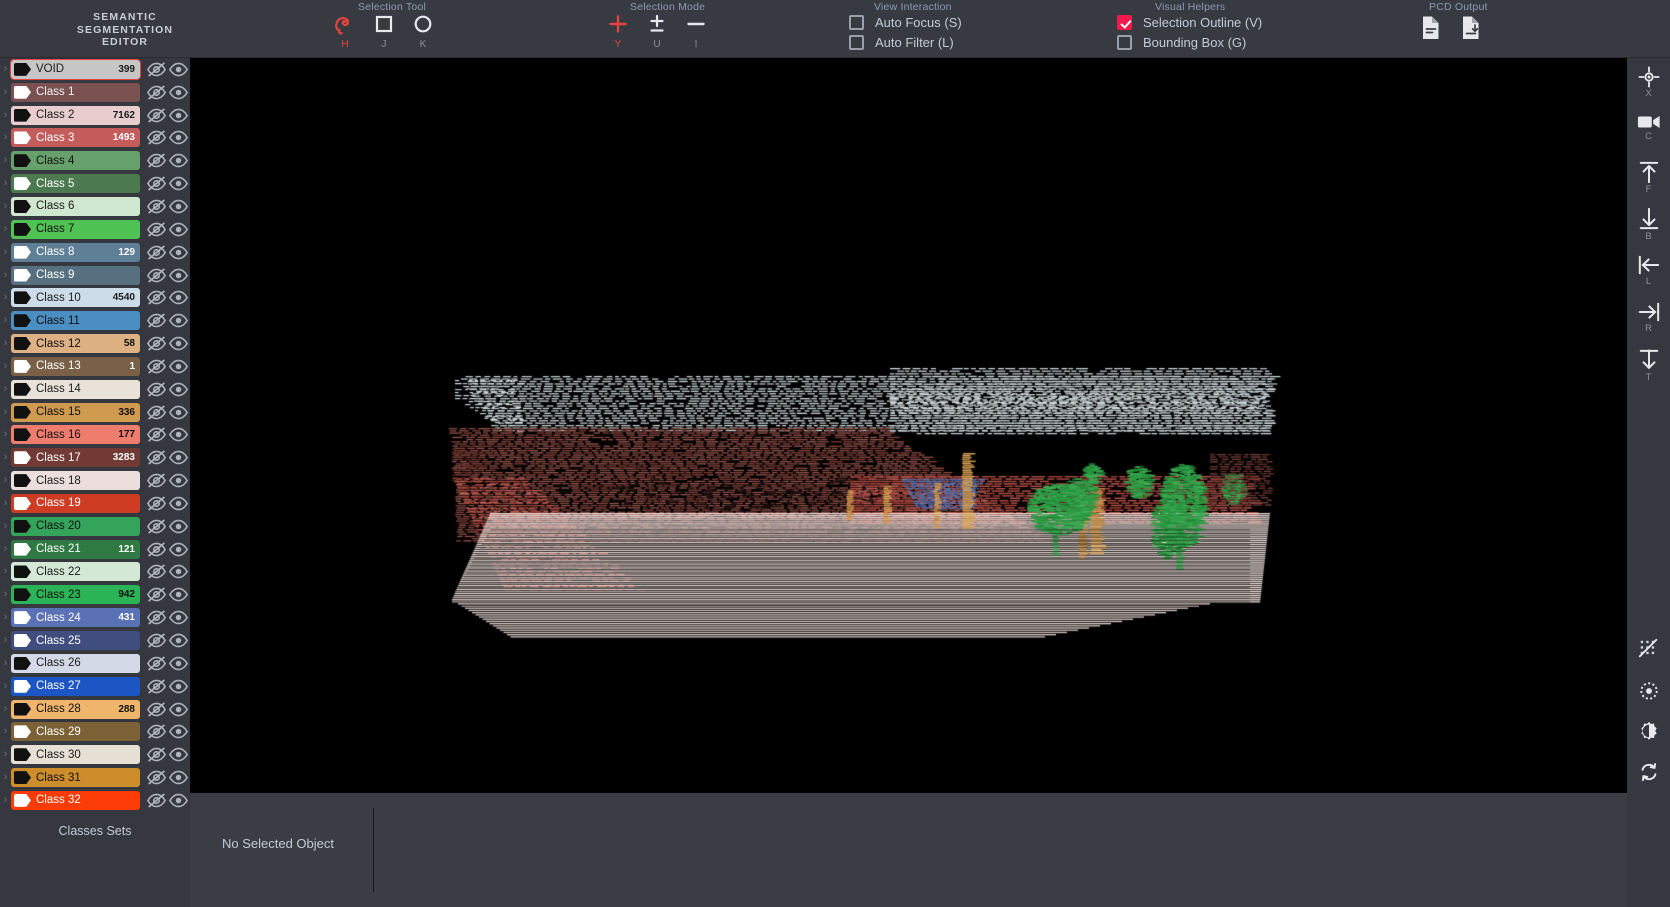  Describe the element at coordinates (75, 778) in the screenshot. I see `class-chip: Class 31` at that location.